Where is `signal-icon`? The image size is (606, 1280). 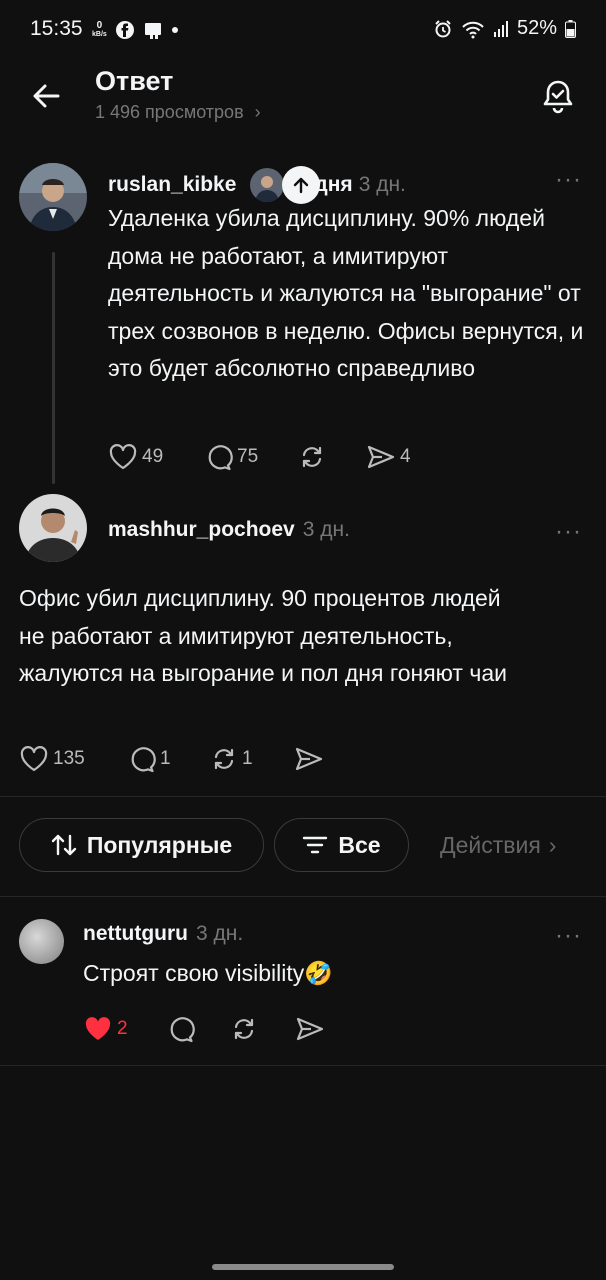
signal-icon is located at coordinates (501, 29).